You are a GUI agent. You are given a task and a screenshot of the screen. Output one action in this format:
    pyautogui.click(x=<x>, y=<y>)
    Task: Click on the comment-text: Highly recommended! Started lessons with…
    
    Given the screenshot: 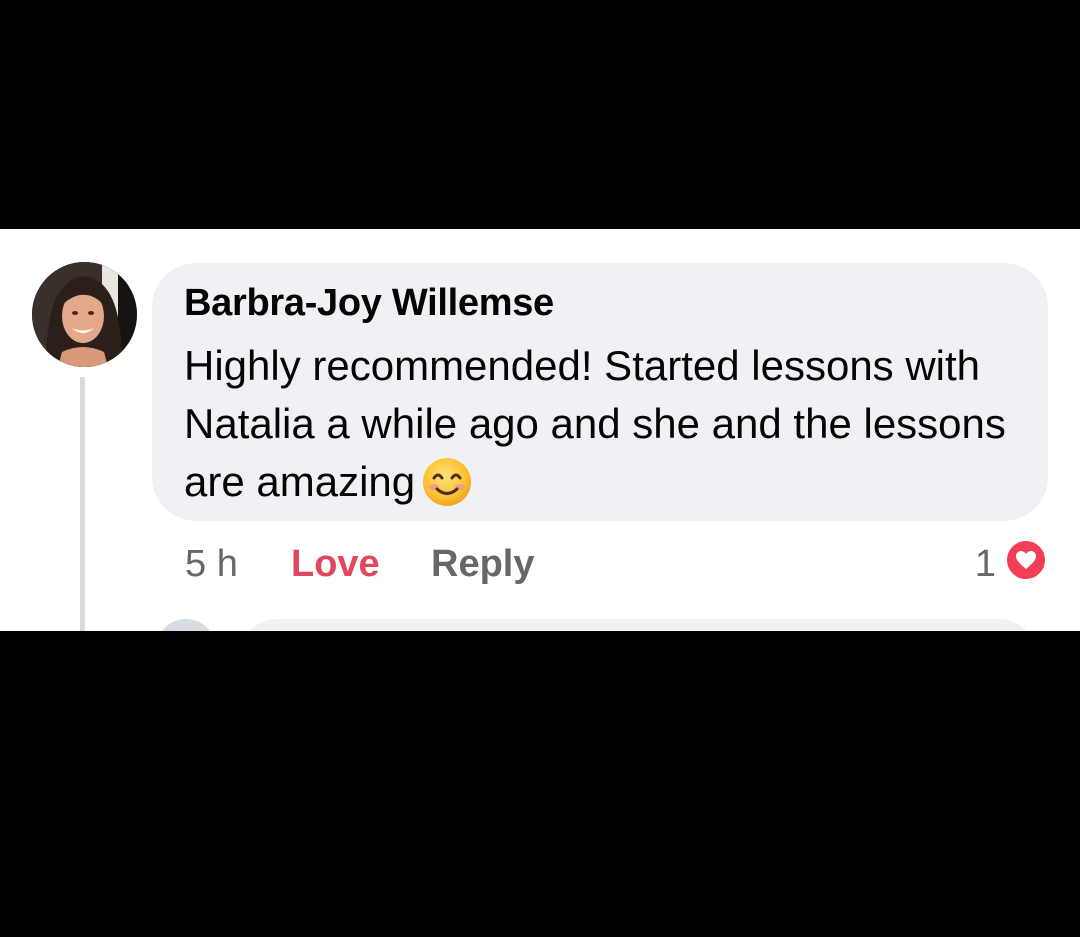 What is the action you would take?
    pyautogui.click(x=595, y=423)
    